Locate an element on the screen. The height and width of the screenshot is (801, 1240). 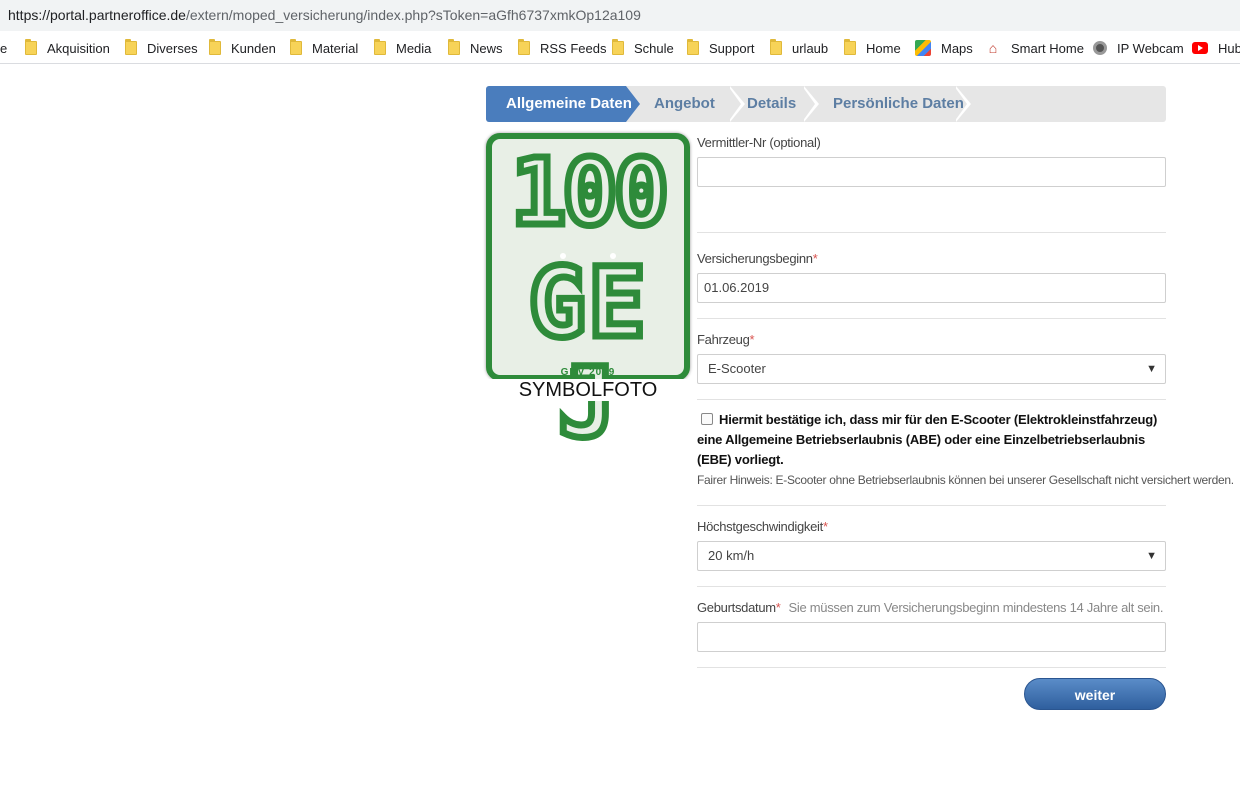
fahrzeug-label: Fahrzeug* is located at coordinates (726, 339).